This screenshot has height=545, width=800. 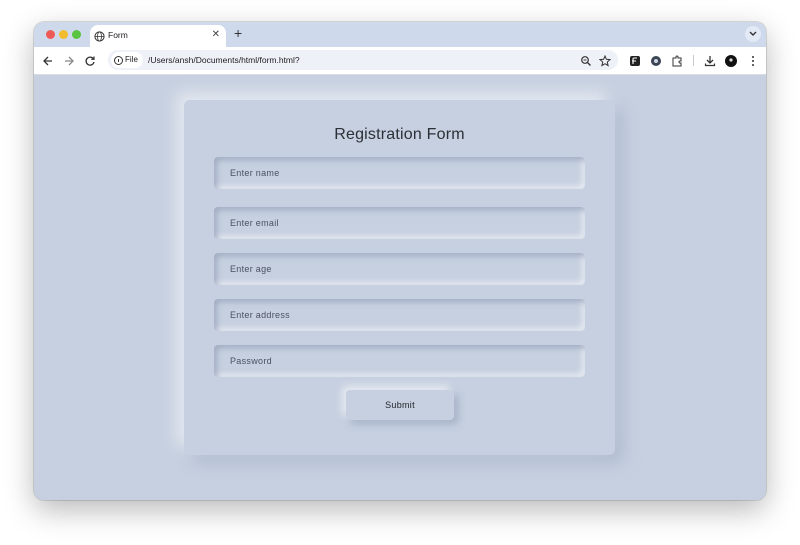 I want to click on profile-icon, so click(x=731, y=60).